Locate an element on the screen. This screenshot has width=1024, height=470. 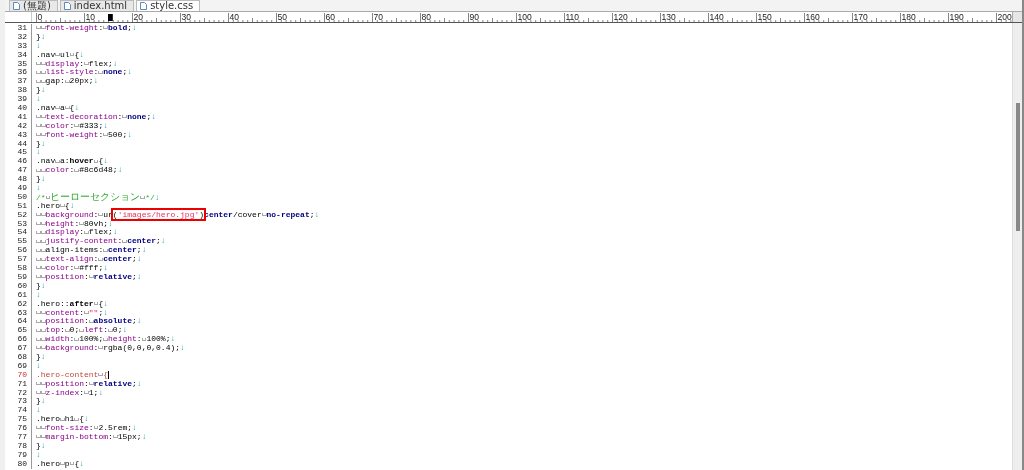
line-number: 43 is located at coordinates (21, 135).